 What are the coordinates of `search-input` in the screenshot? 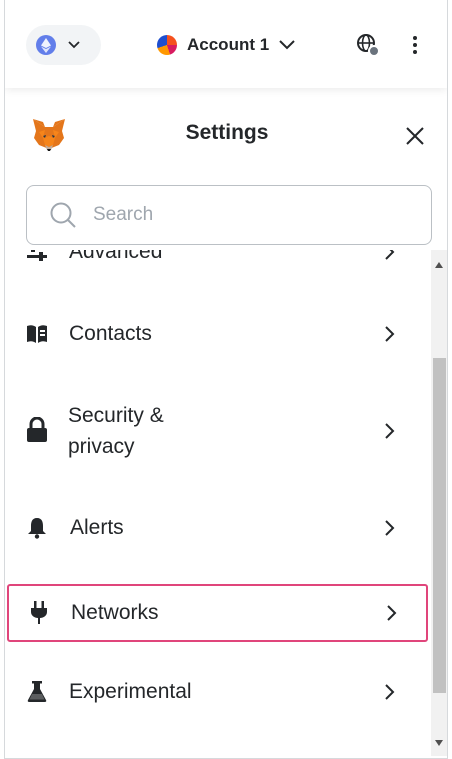 It's located at (243, 215).